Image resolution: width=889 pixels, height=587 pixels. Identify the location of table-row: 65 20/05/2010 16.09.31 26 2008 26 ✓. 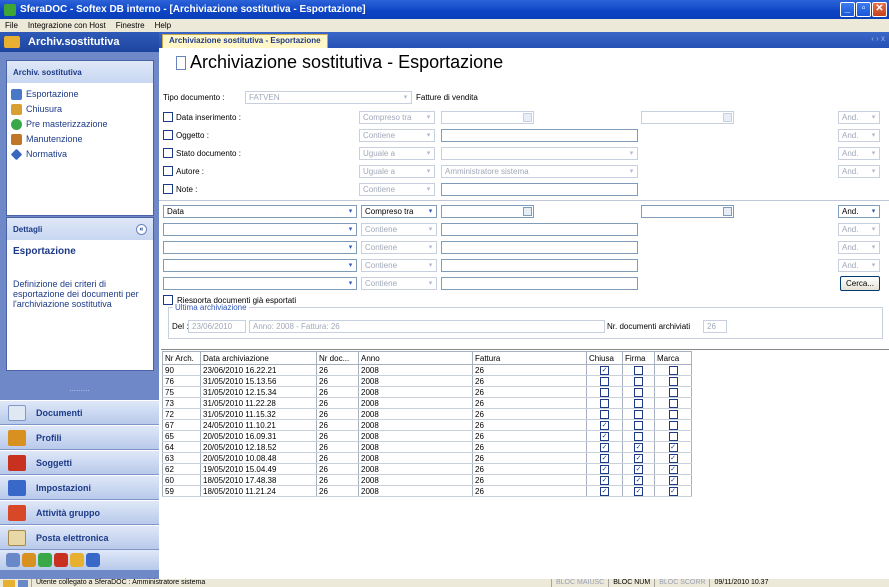
(427, 436).